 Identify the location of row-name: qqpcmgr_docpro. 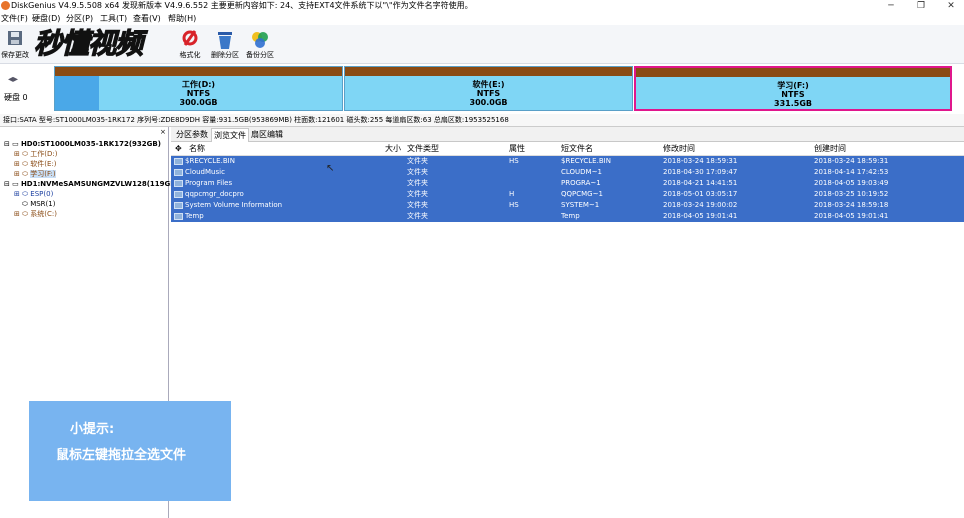
(214, 194).